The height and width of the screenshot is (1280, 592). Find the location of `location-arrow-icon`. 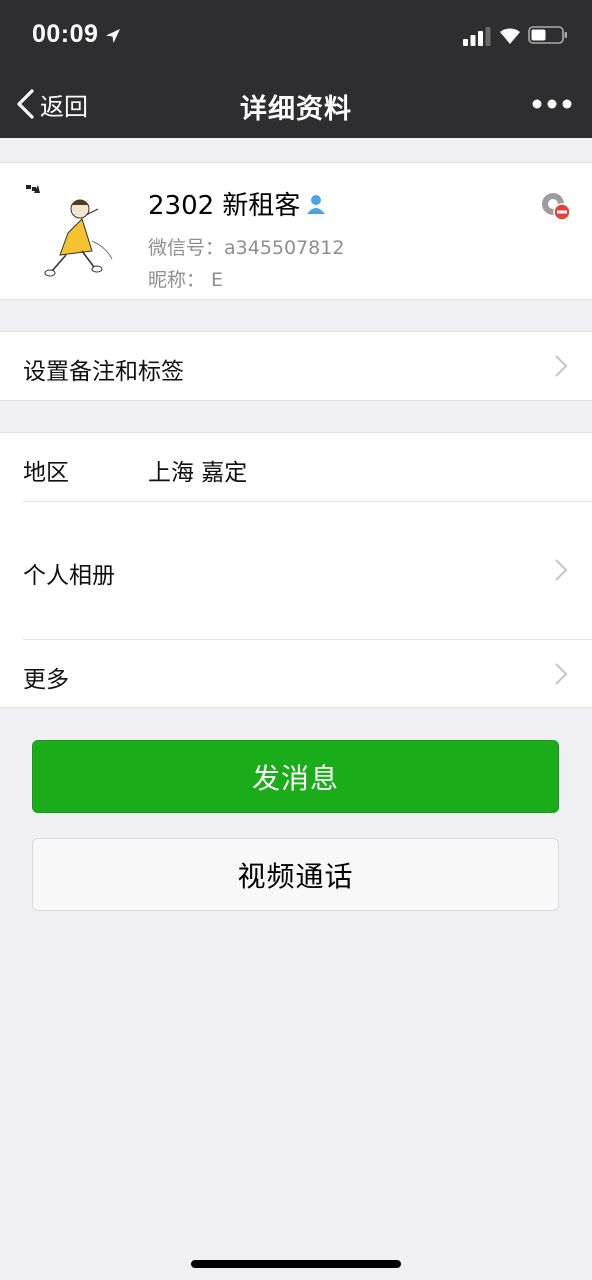

location-arrow-icon is located at coordinates (113, 36).